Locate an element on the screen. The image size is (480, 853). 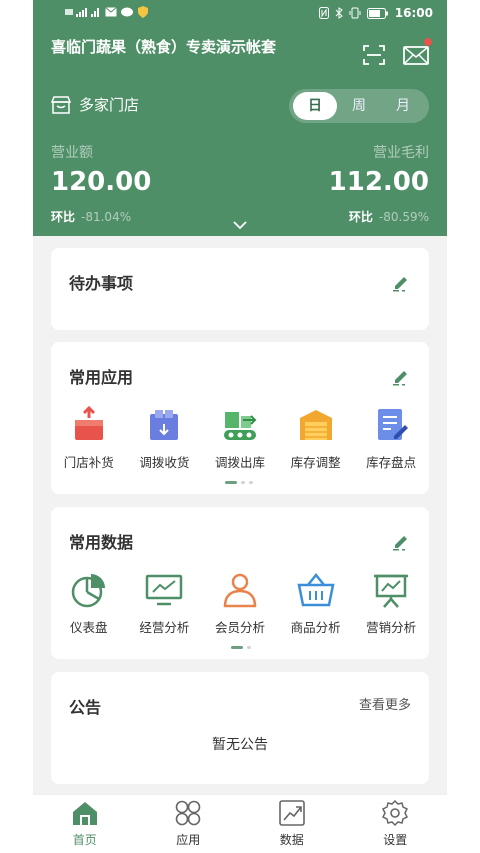
apps-title: 常用应用 is located at coordinates (101, 377).